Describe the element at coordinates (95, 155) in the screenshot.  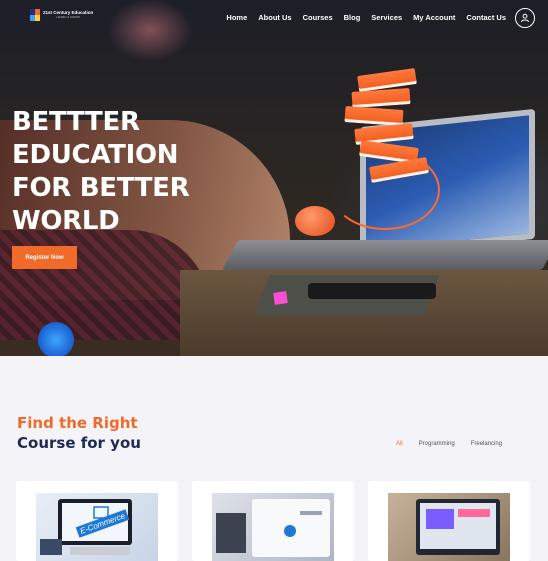
I see `hero-headline-line: EDUCATION` at that location.